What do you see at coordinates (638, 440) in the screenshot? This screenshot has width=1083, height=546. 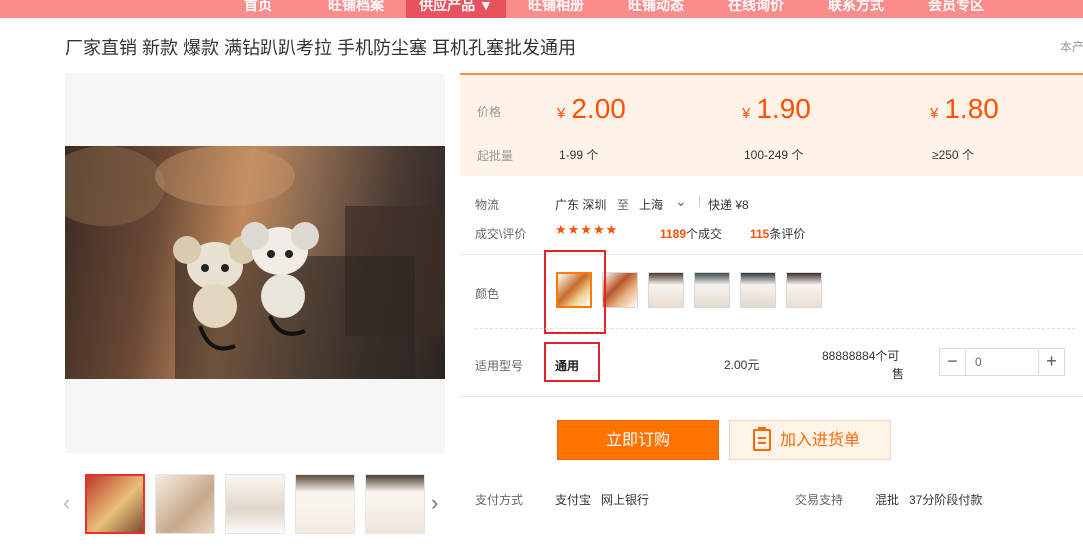 I see `order-now-button: 立即订购` at bounding box center [638, 440].